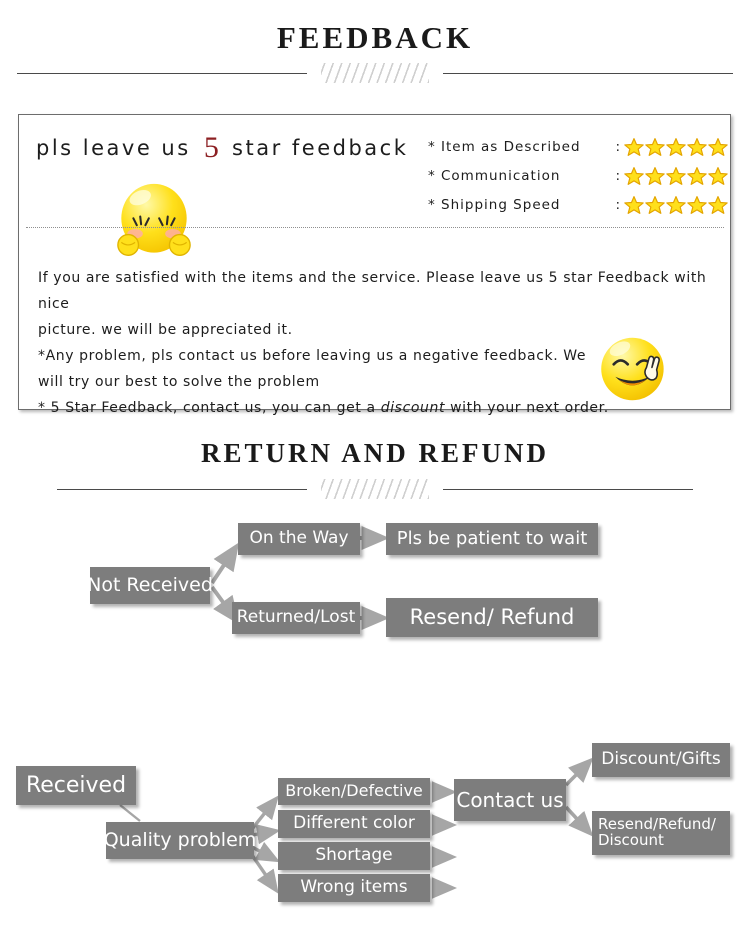 The image size is (750, 943). What do you see at coordinates (511, 146) in the screenshot?
I see `rating-label: Item as Described` at bounding box center [511, 146].